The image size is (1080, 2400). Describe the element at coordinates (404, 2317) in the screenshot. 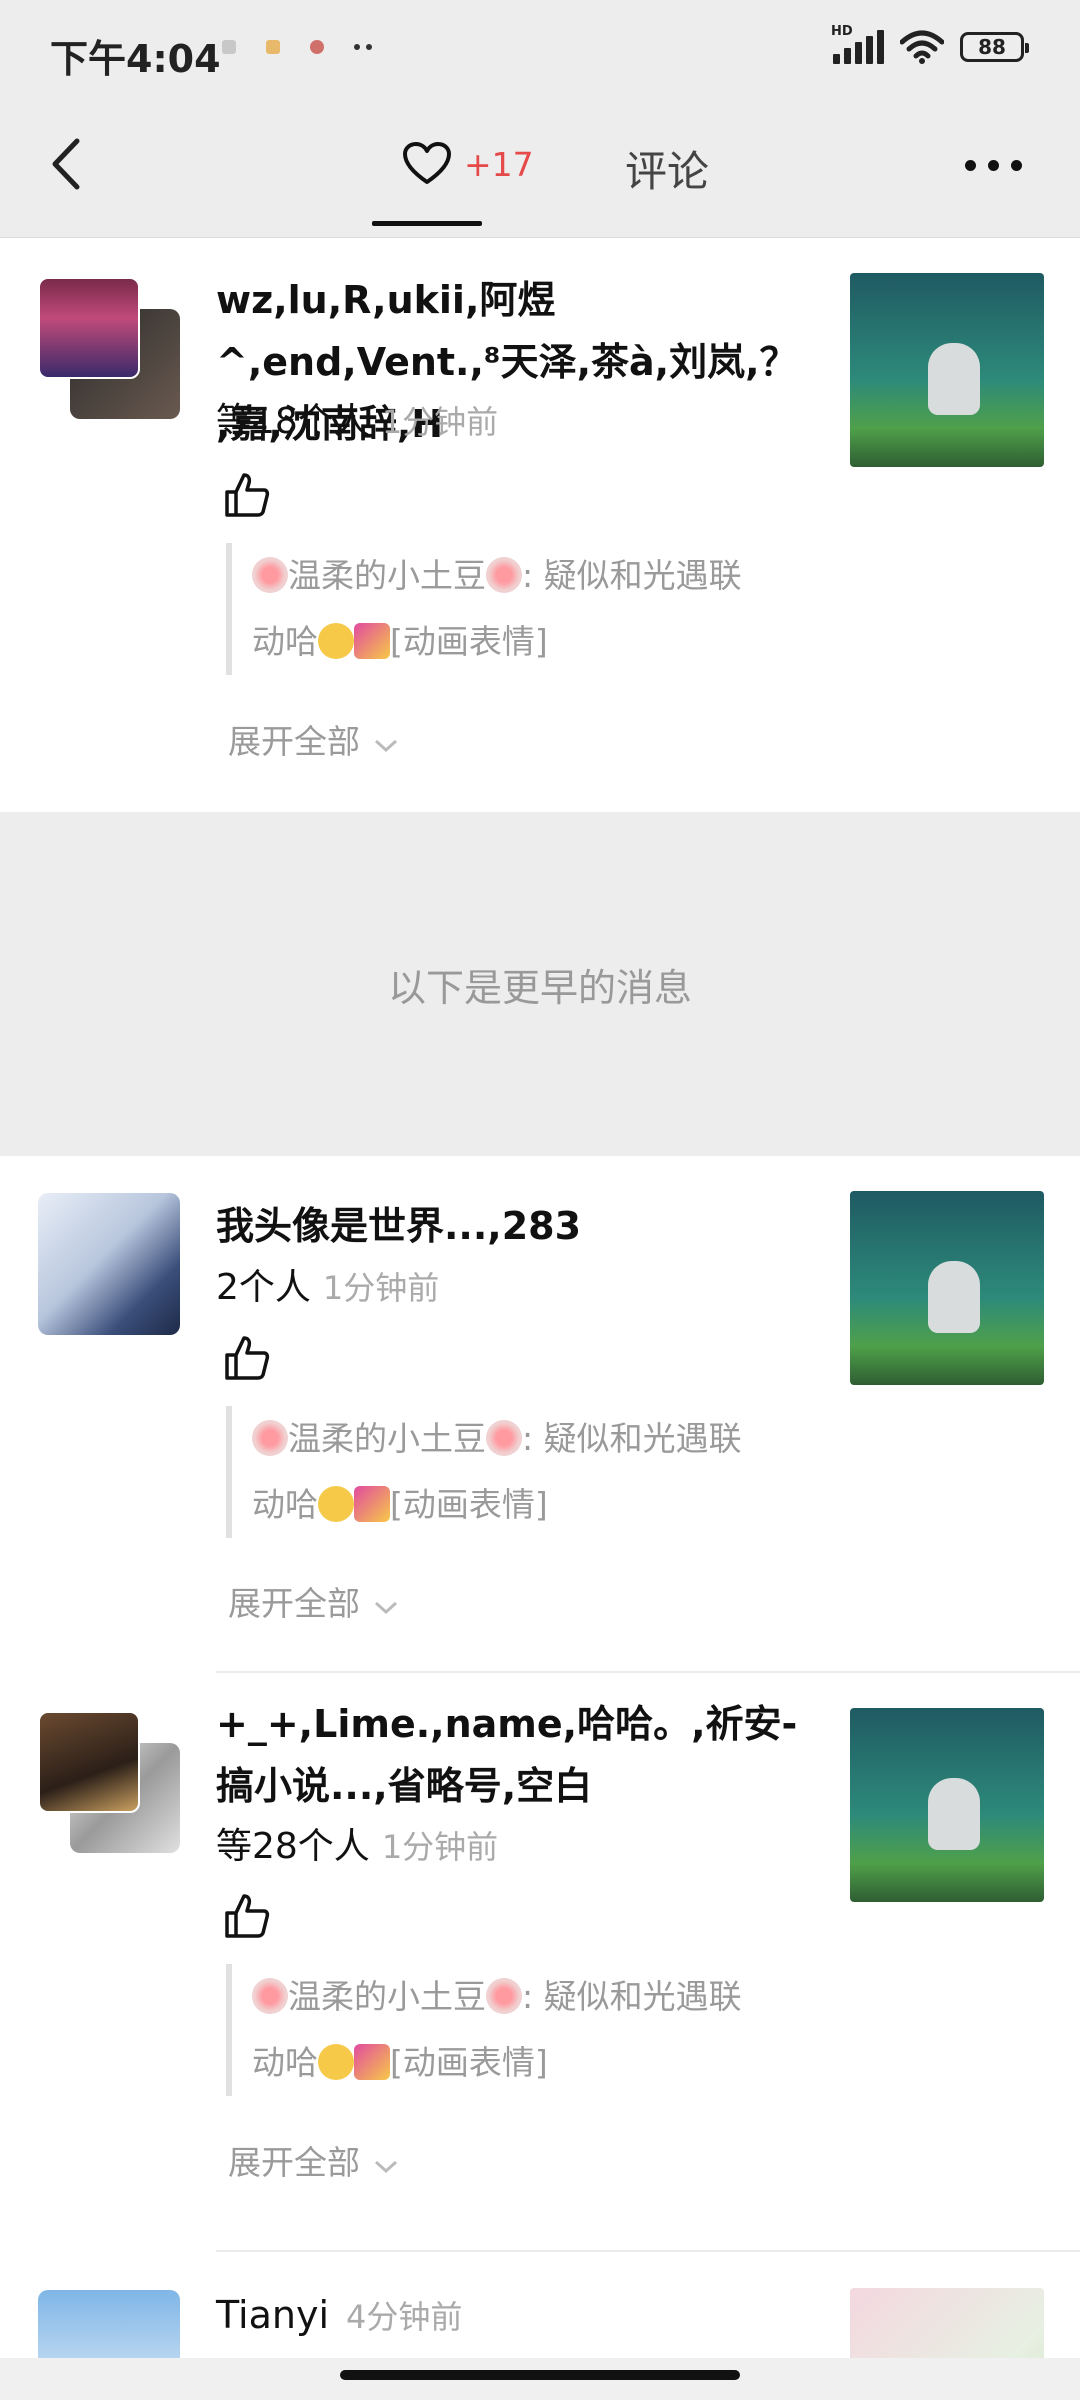

I see `timestamp: 4分钟前` at that location.